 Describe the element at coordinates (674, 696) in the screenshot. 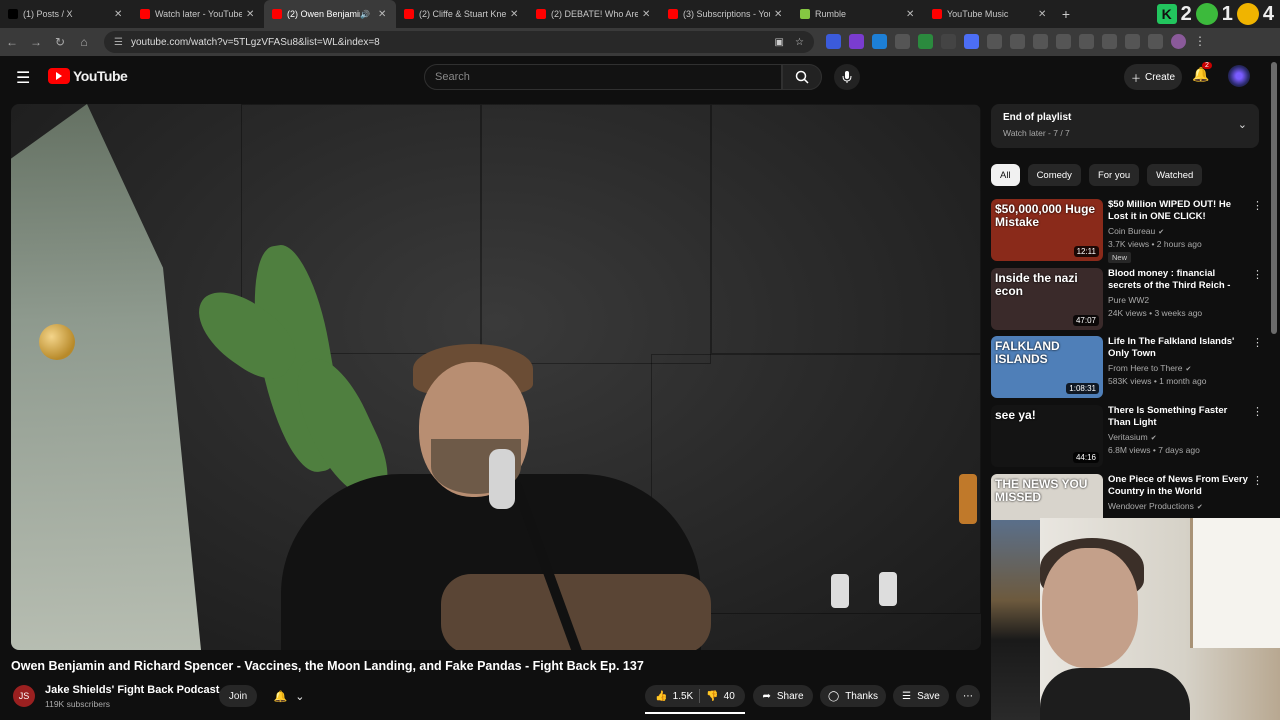

I see `like-button: 👍 1.5K` at that location.